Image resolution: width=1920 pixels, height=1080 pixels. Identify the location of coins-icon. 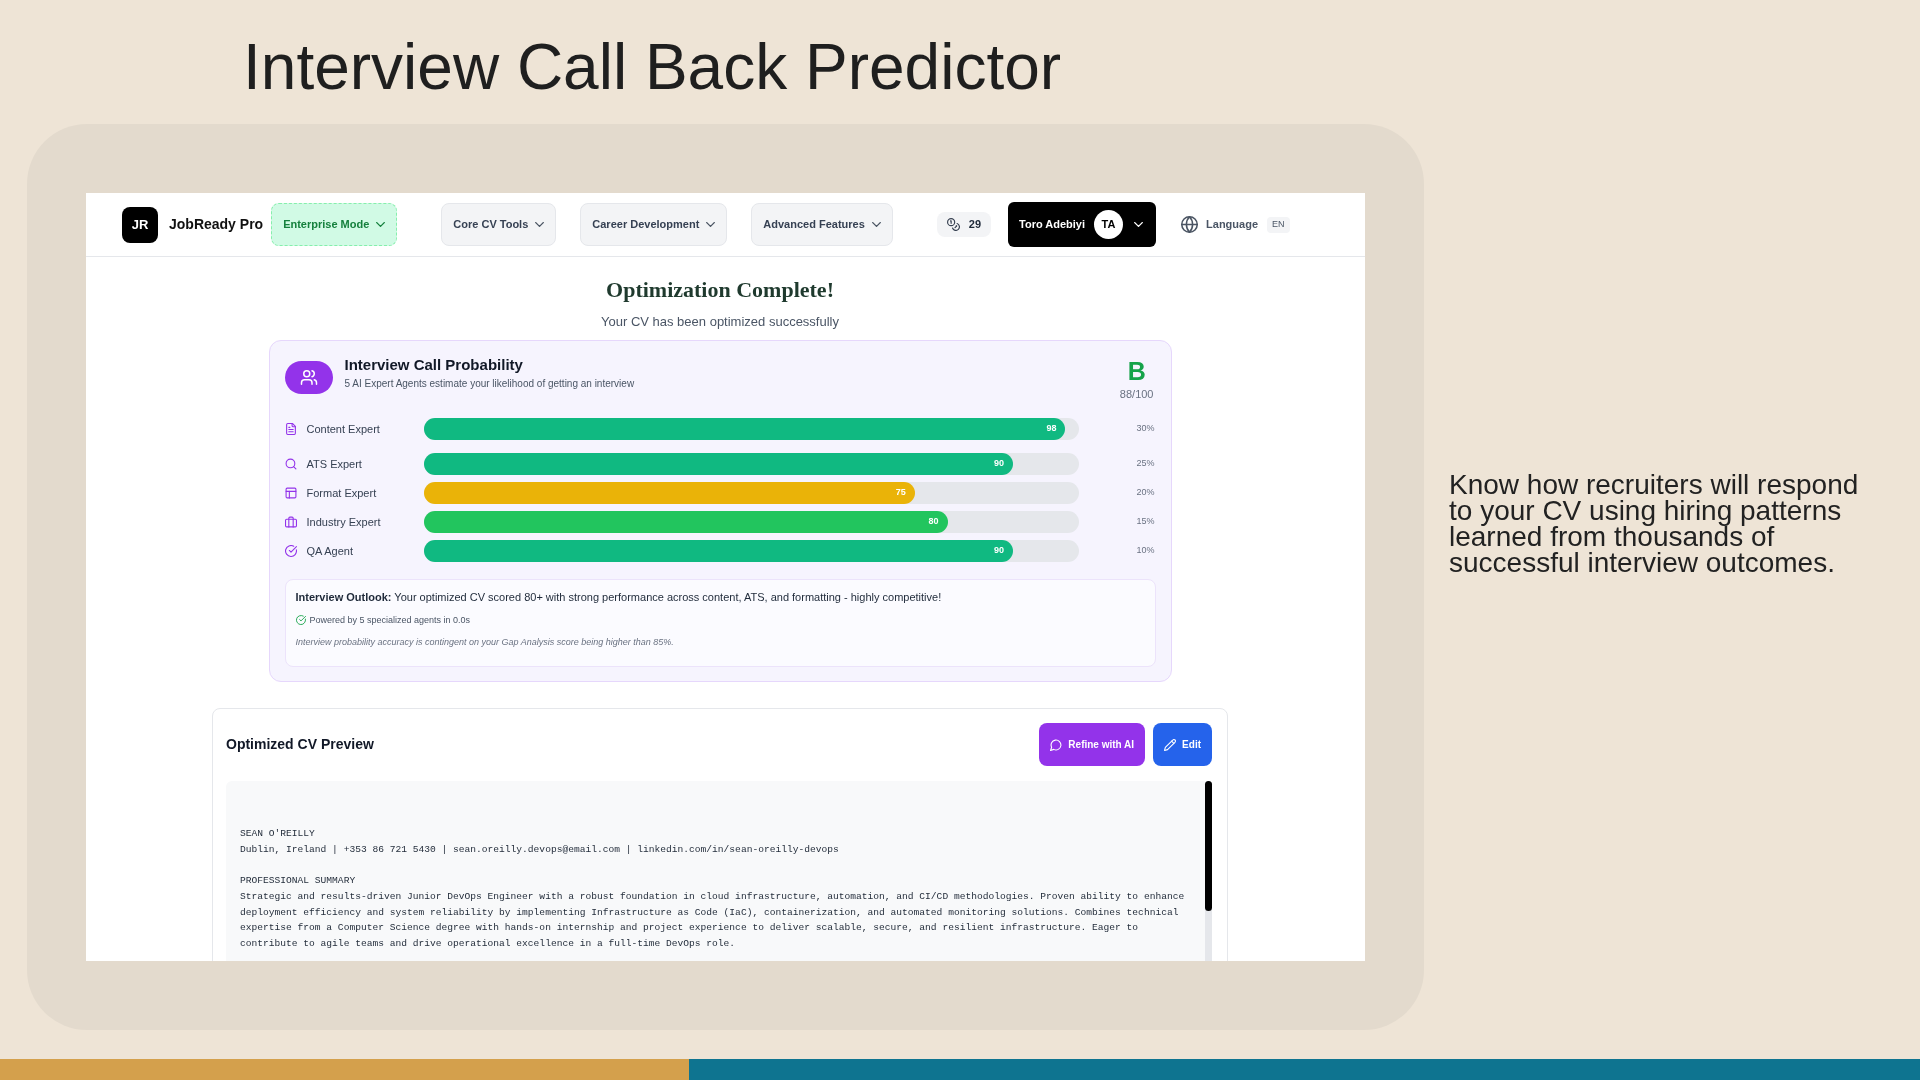
(953, 224).